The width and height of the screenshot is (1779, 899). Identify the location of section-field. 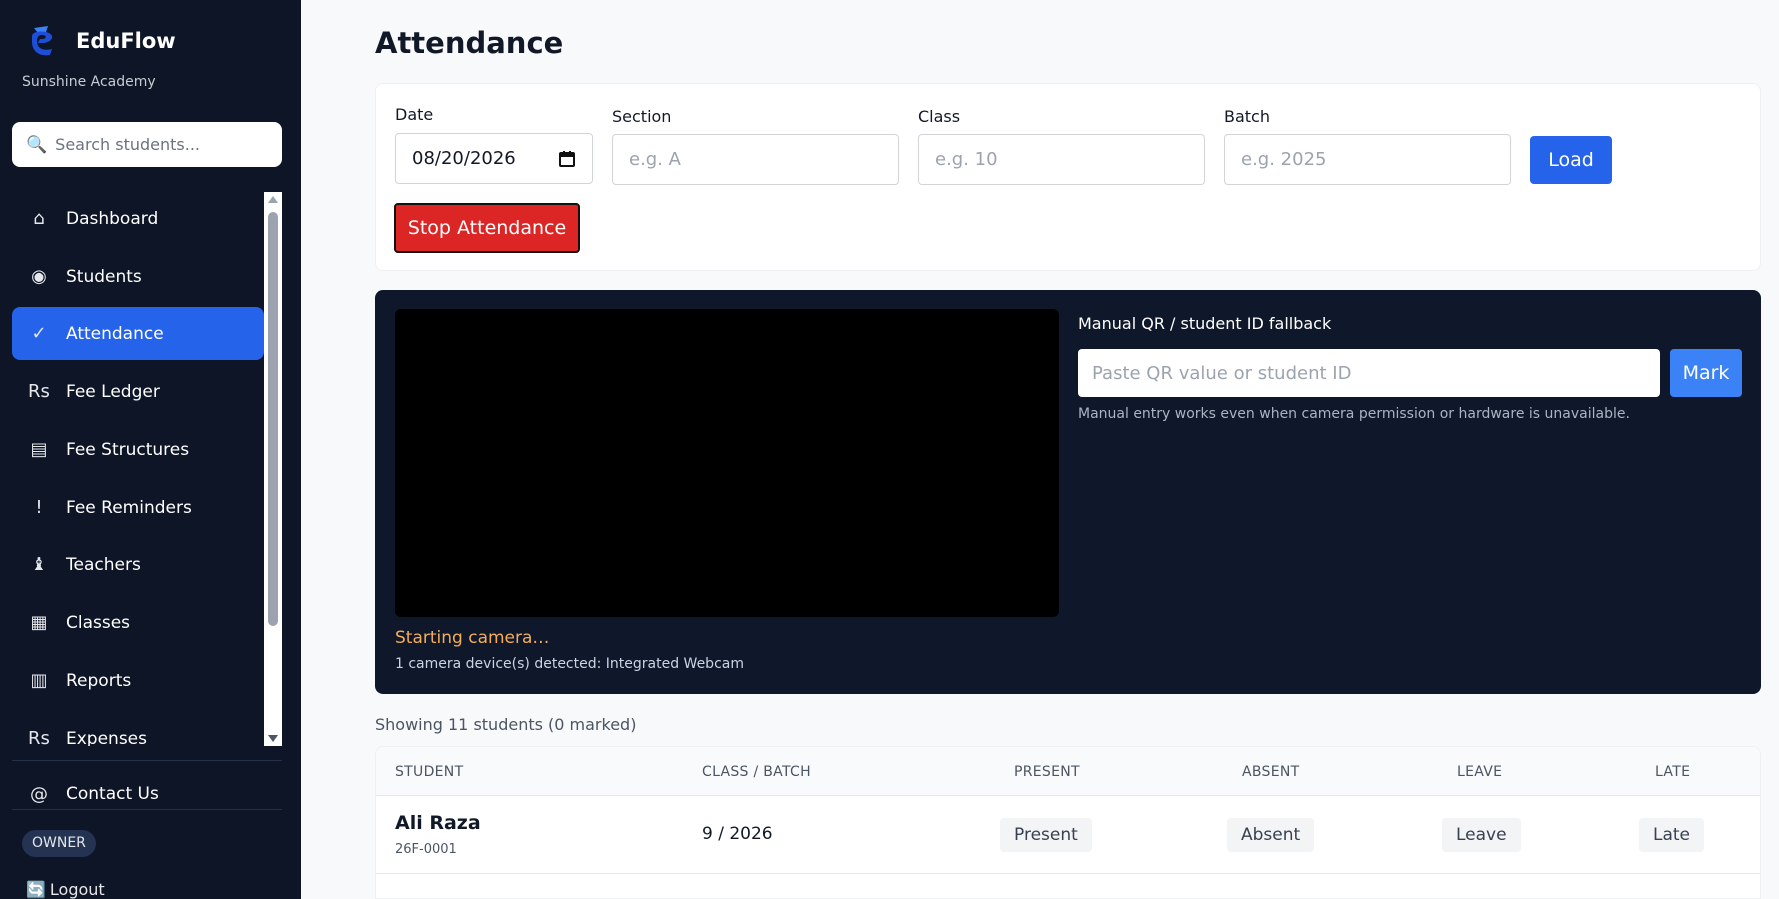
(755, 159).